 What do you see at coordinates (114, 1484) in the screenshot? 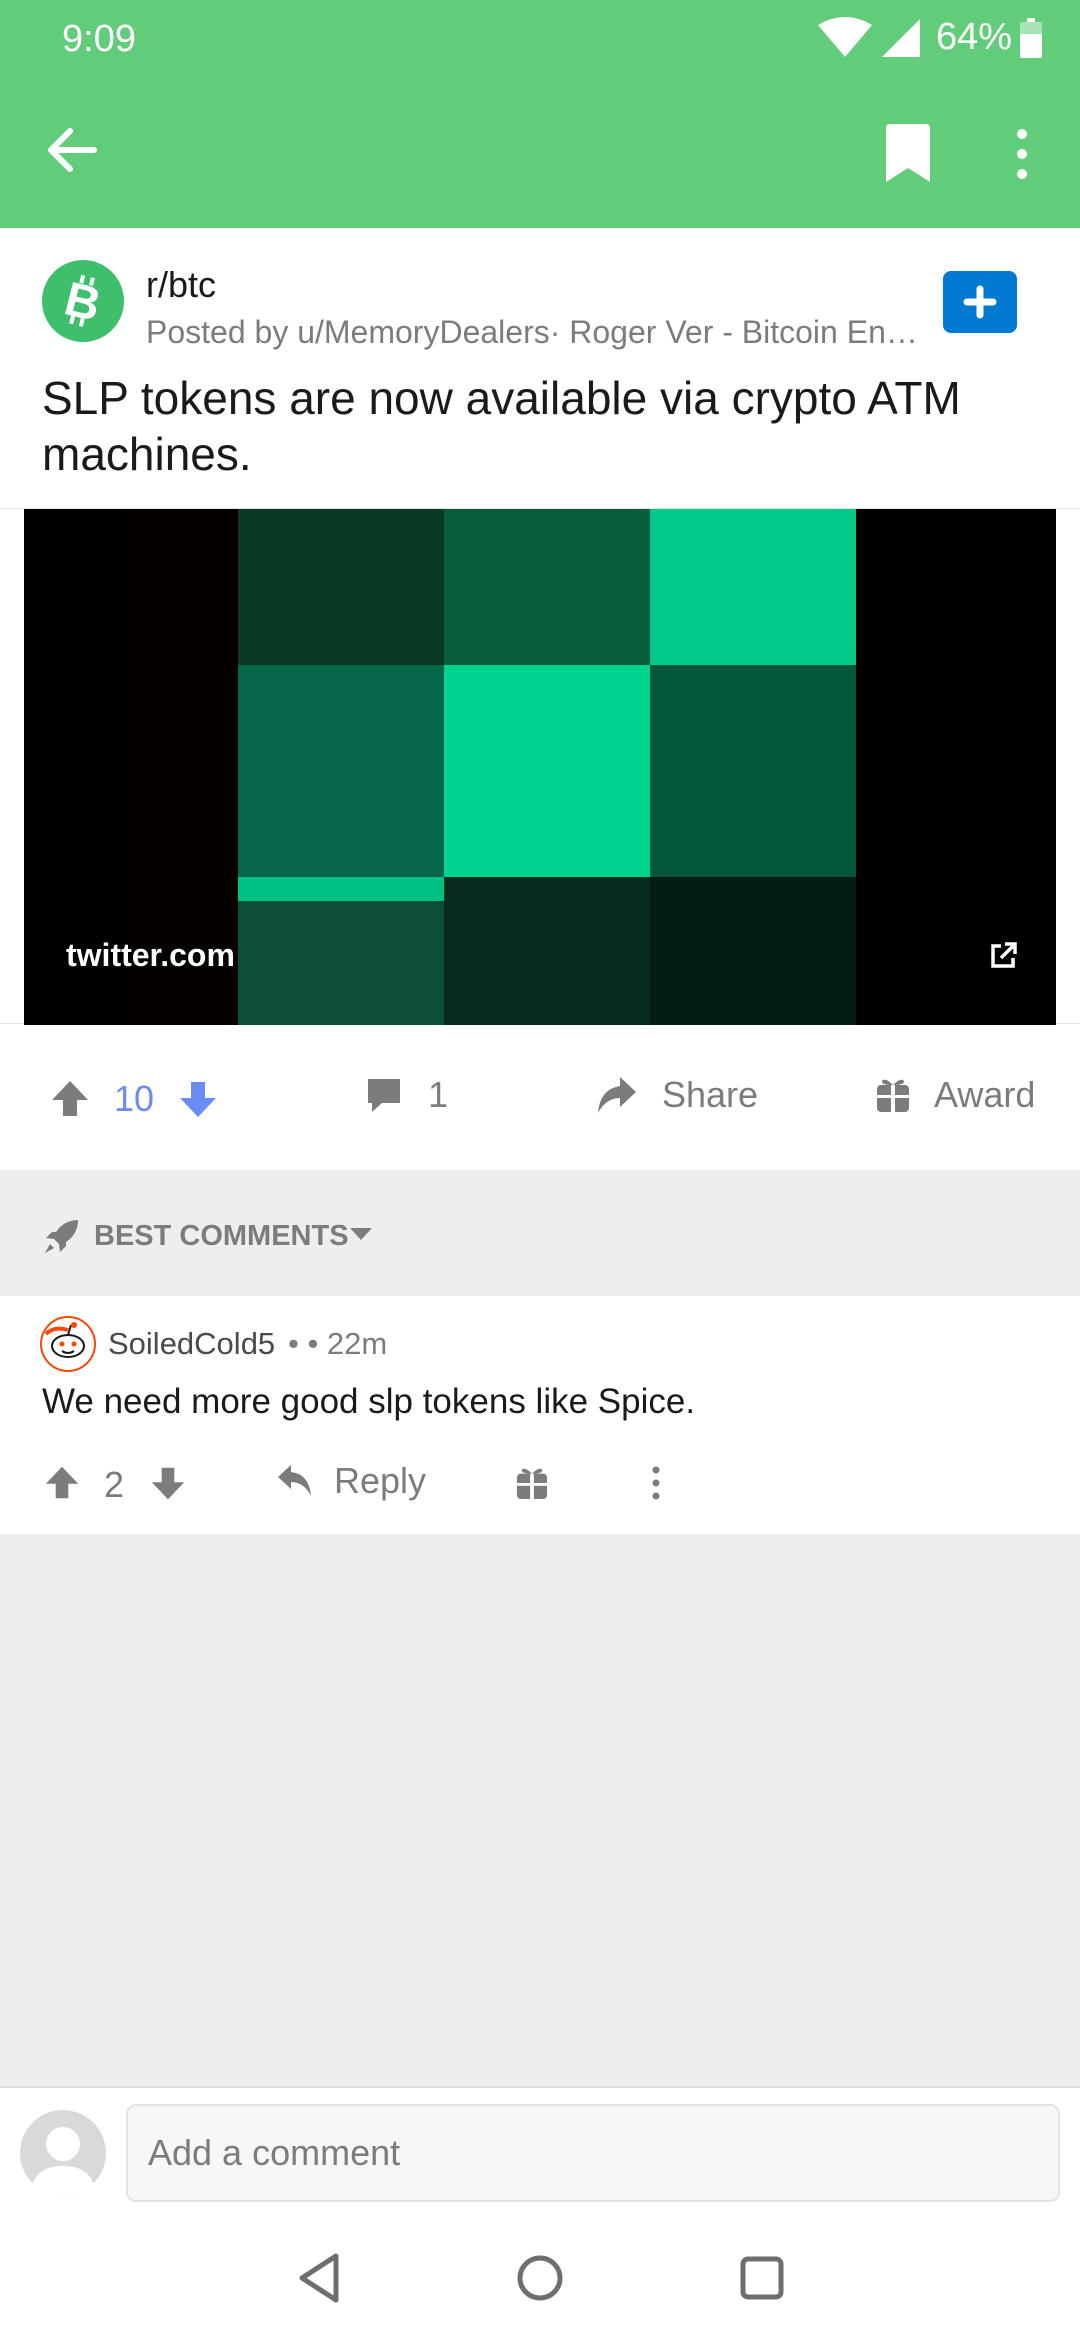
I see `comment-score: 2` at bounding box center [114, 1484].